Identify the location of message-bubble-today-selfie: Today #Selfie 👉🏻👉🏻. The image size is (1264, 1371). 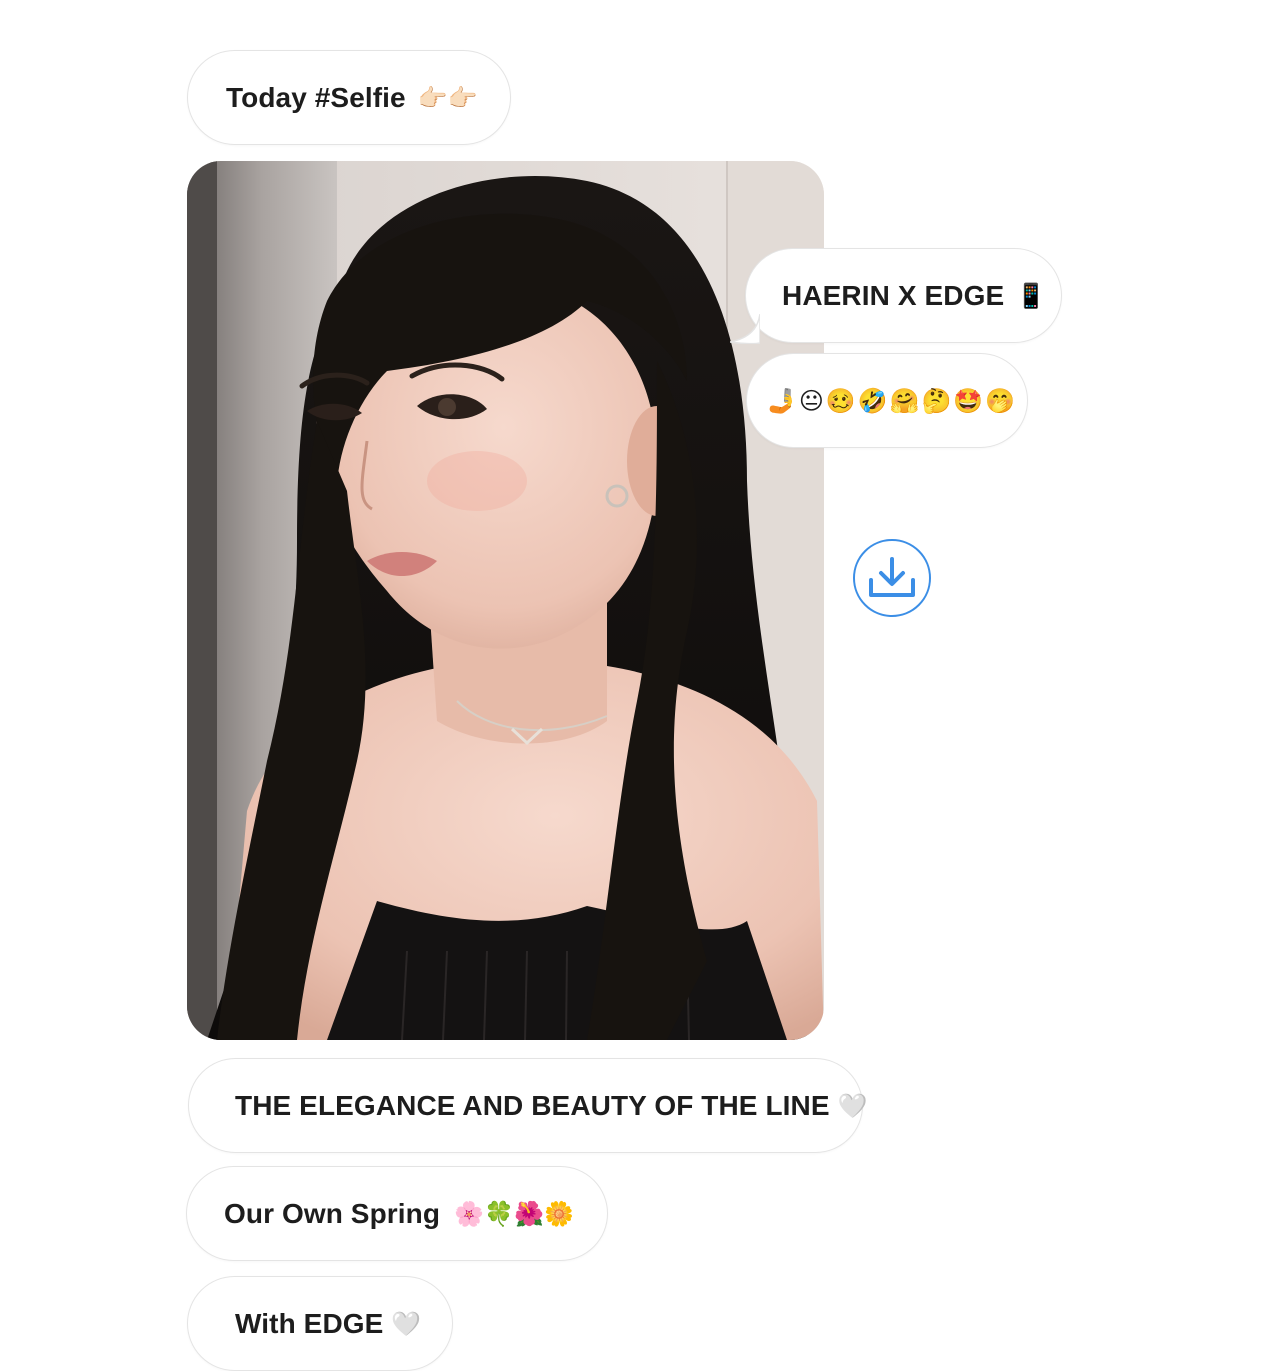
(349, 97).